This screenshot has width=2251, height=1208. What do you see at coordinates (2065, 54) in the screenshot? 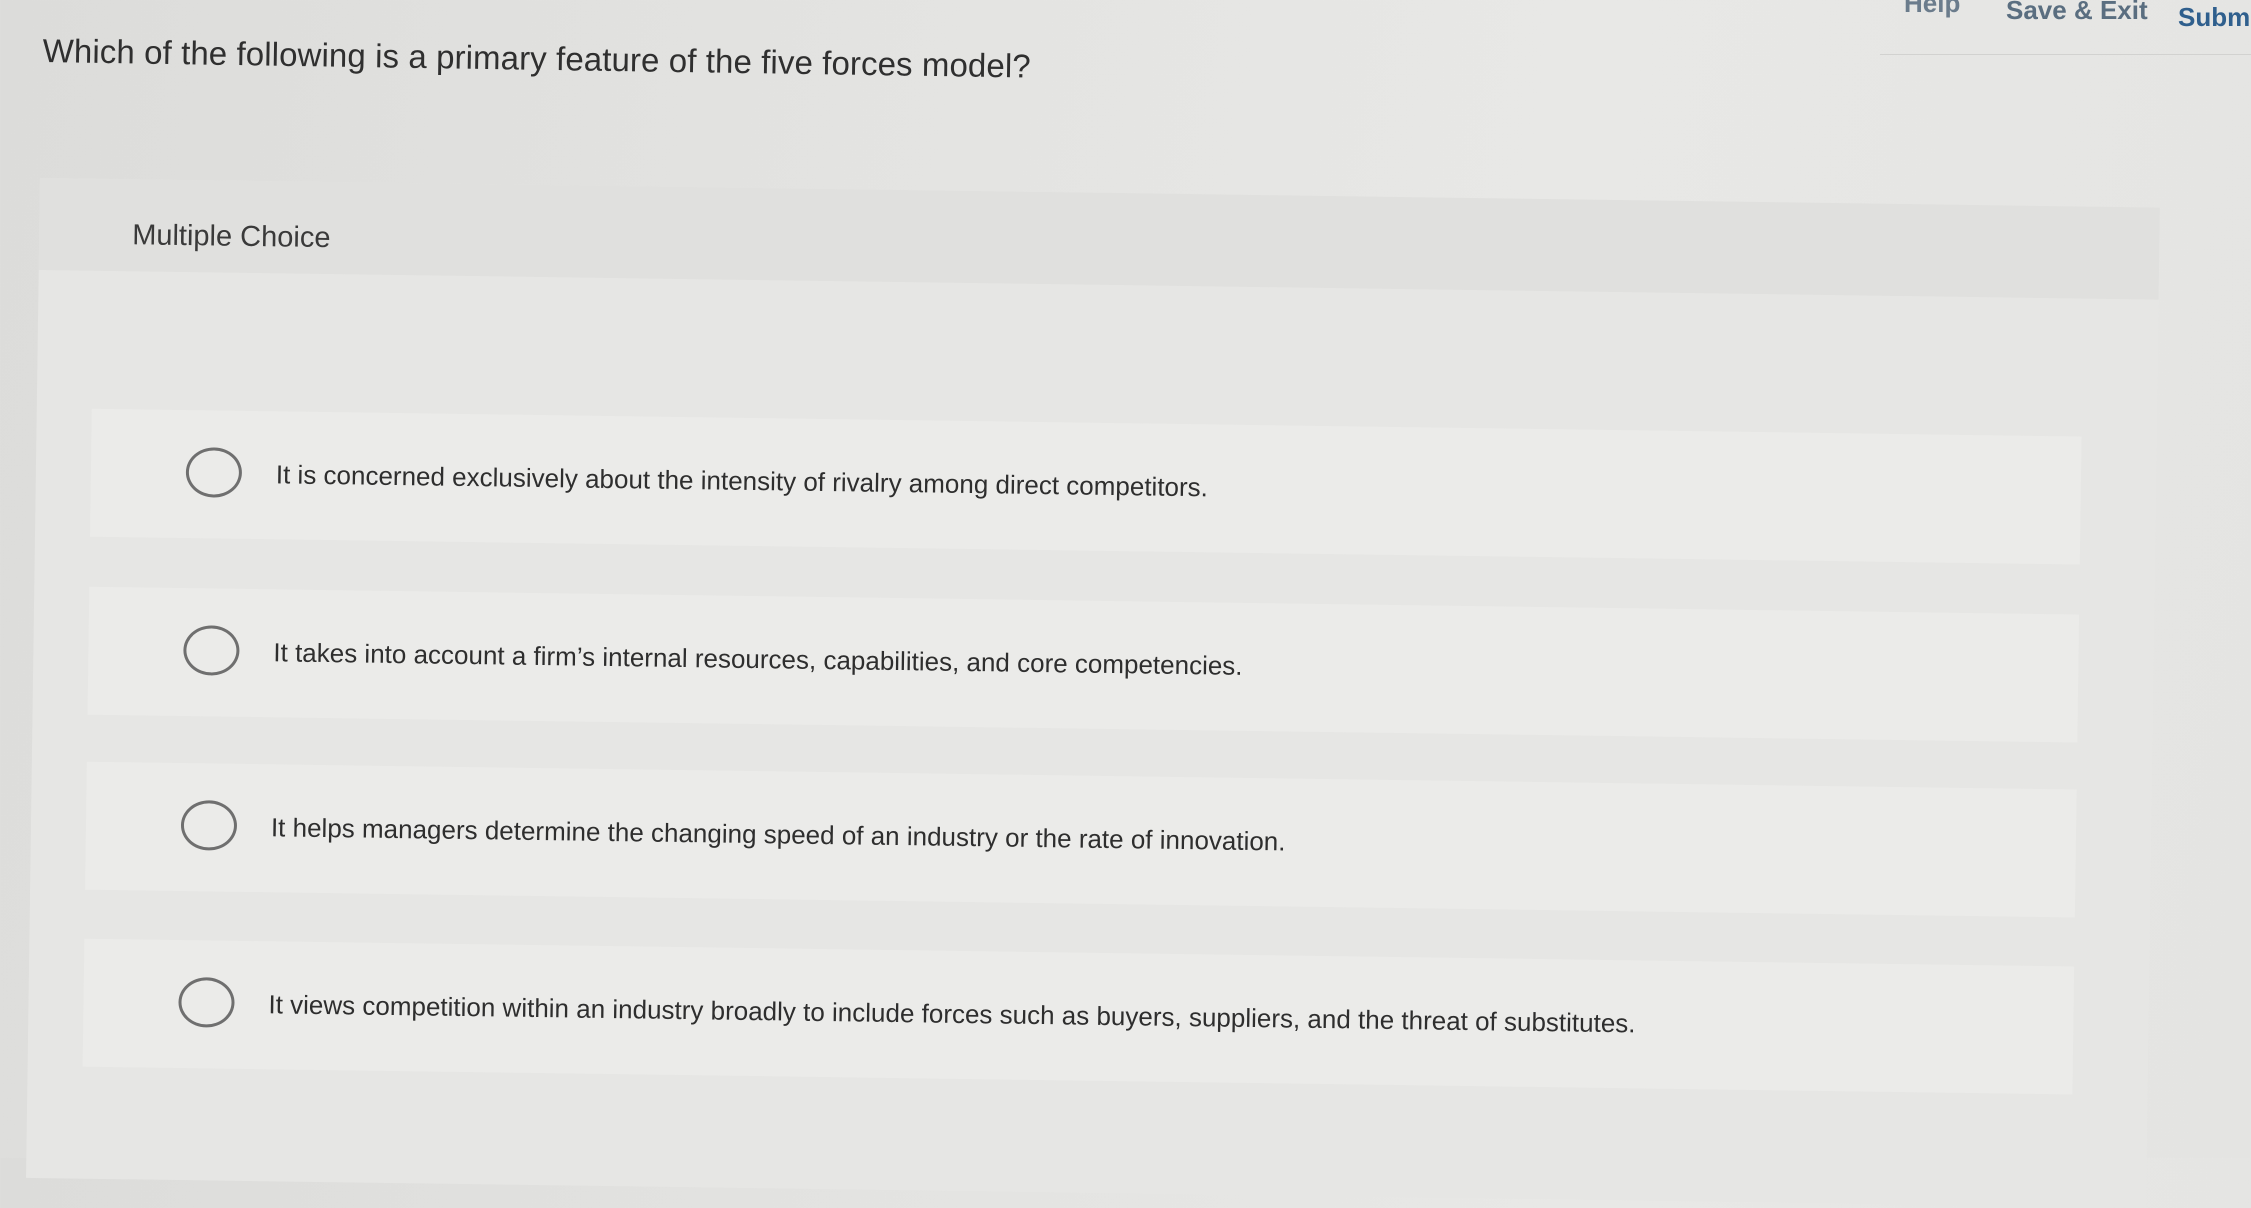
I see `header-divider` at bounding box center [2065, 54].